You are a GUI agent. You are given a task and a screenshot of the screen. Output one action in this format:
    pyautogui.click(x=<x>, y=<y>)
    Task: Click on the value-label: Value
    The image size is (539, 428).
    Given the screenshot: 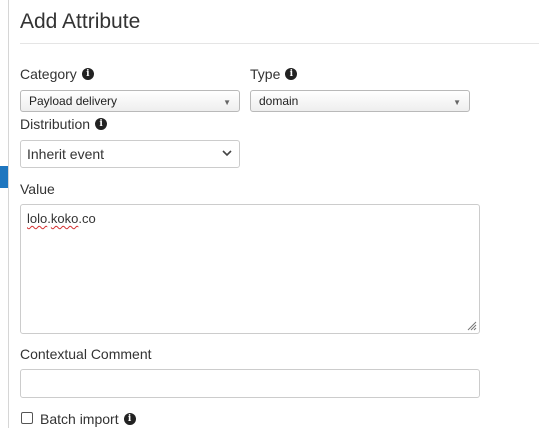 What is the action you would take?
    pyautogui.click(x=37, y=189)
    